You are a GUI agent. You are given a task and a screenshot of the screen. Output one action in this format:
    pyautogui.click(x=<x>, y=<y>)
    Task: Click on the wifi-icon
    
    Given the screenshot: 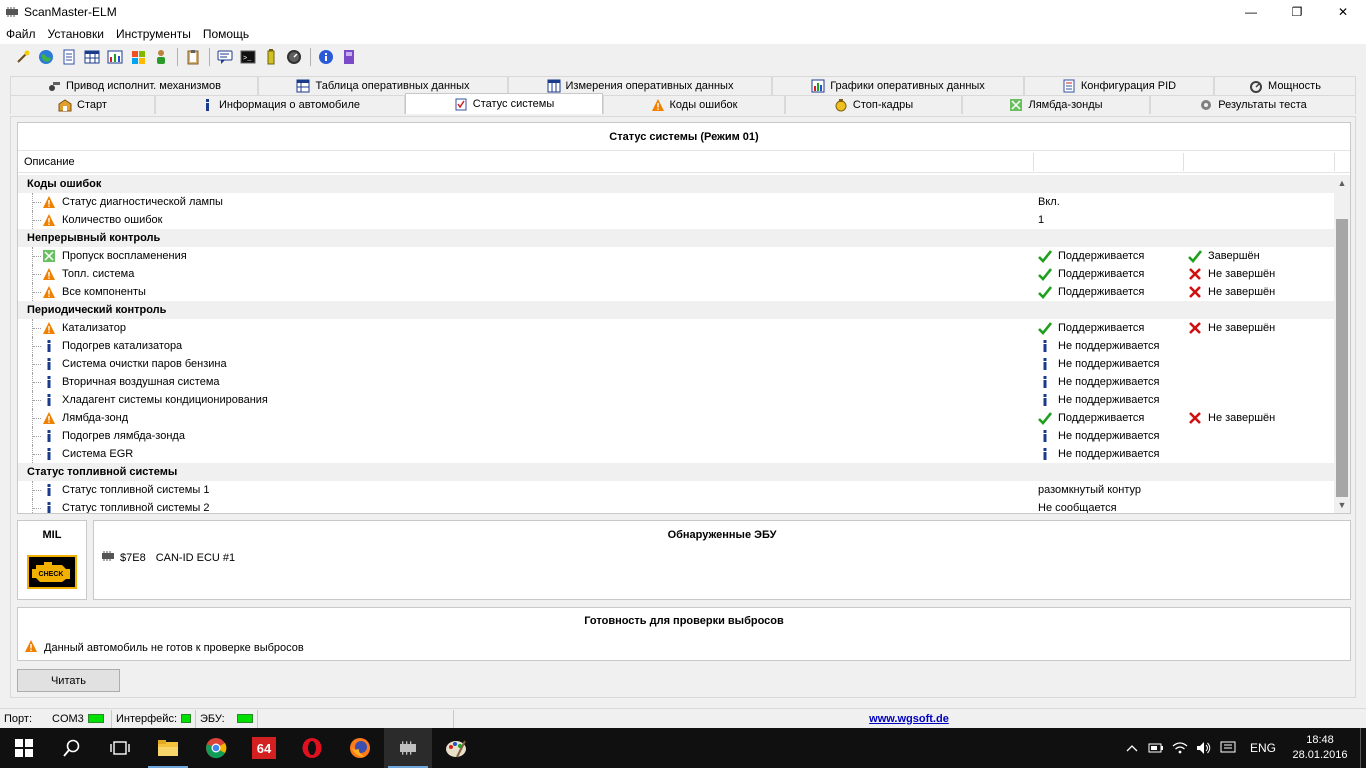 What is the action you would take?
    pyautogui.click(x=1180, y=748)
    